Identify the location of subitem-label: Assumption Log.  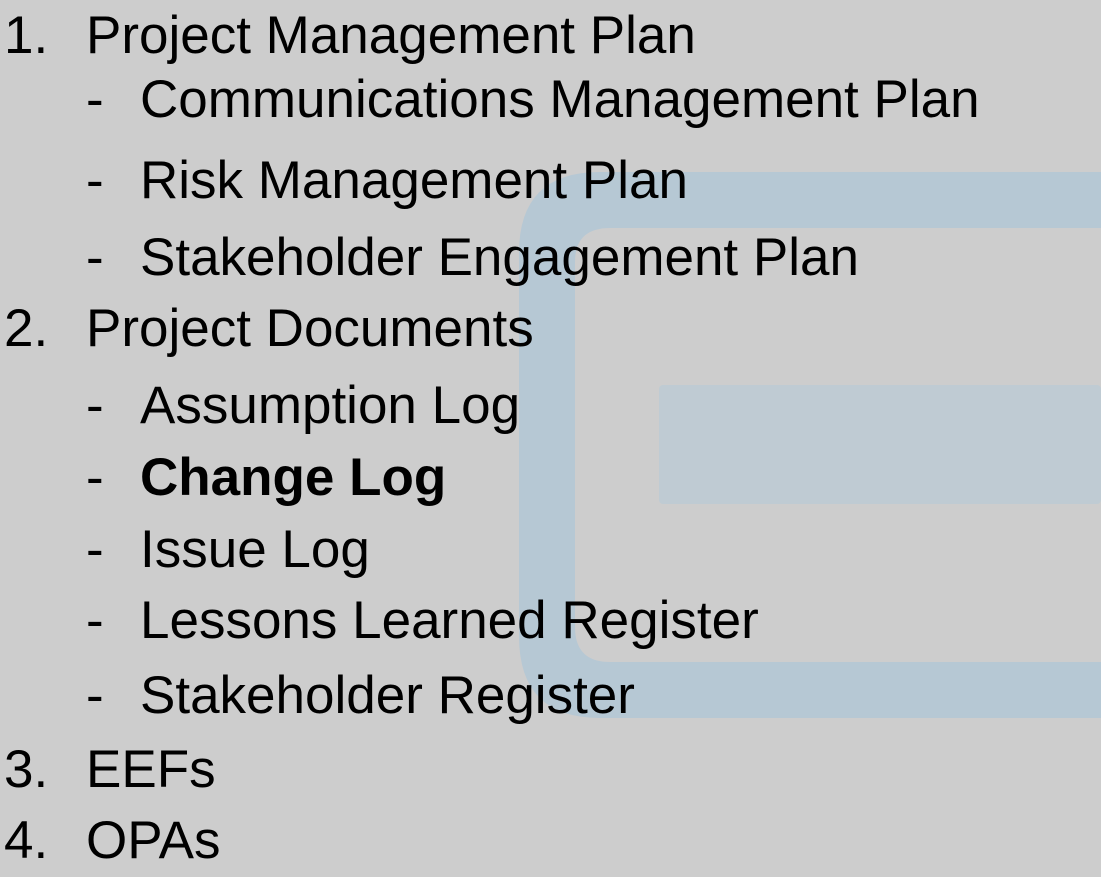
(330, 405).